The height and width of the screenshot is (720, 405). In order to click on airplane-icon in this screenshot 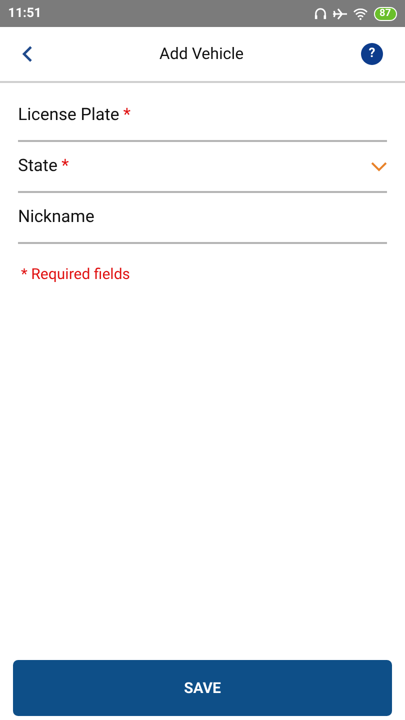, I will do `click(339, 14)`.